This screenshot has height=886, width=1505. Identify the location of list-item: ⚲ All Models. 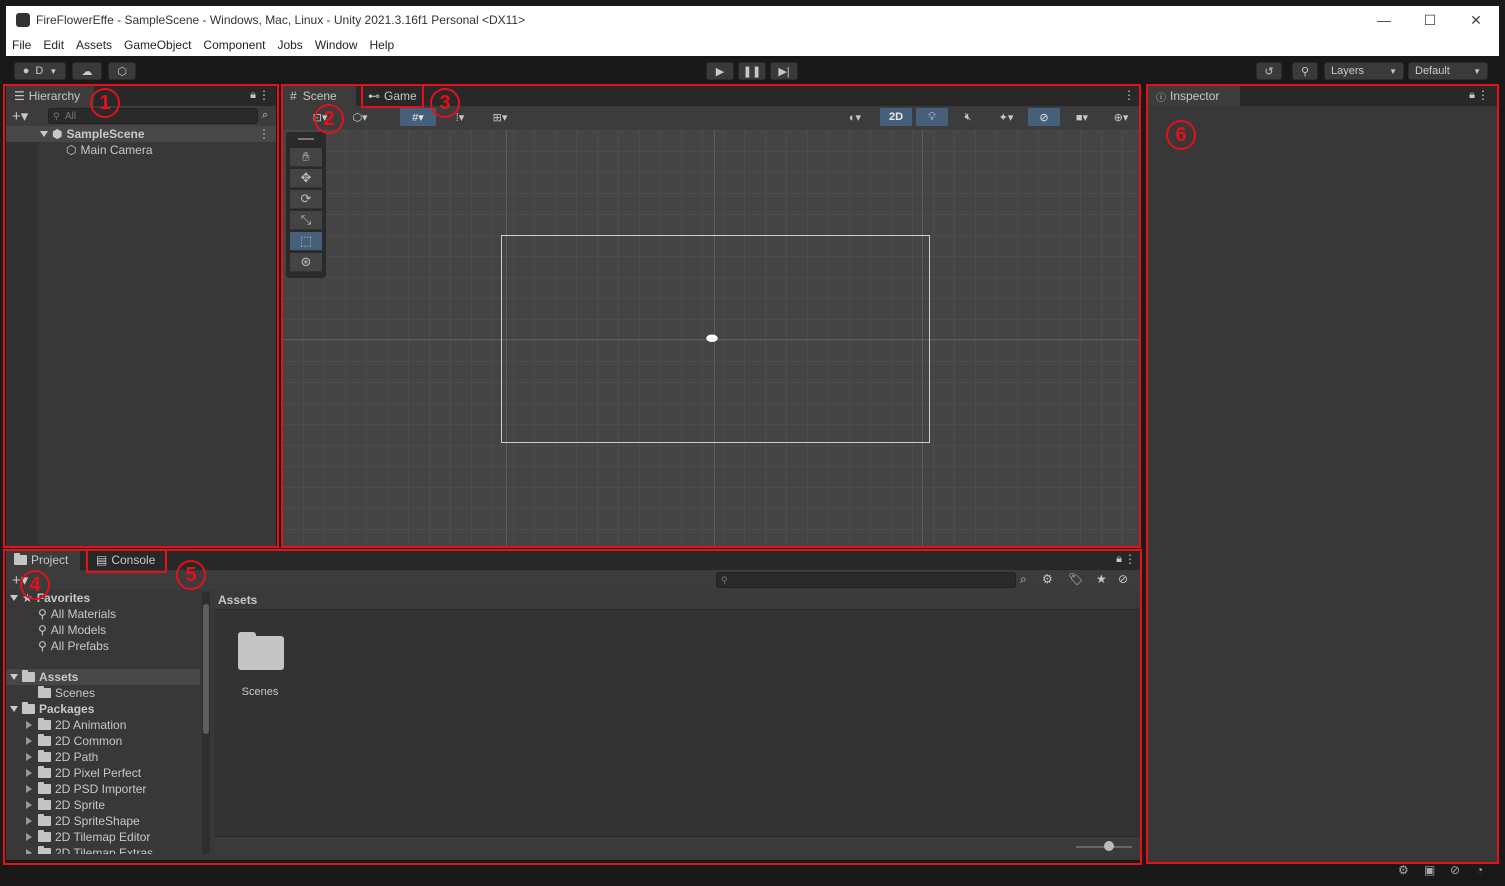
(72, 630).